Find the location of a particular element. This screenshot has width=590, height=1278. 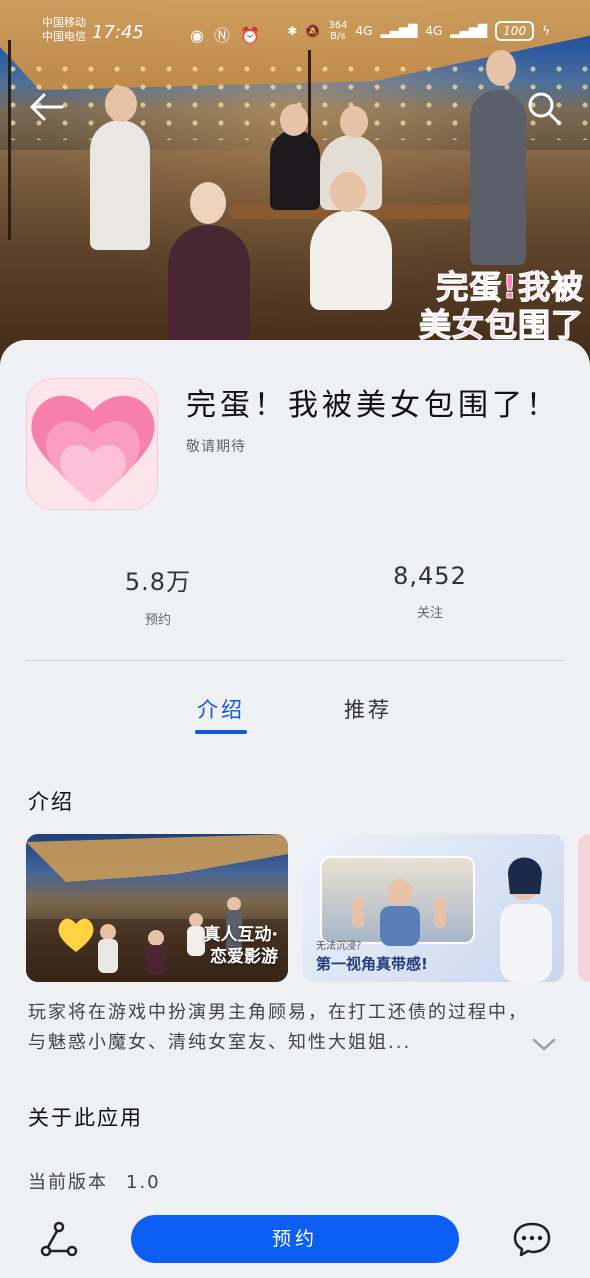

search-icon is located at coordinates (544, 108).